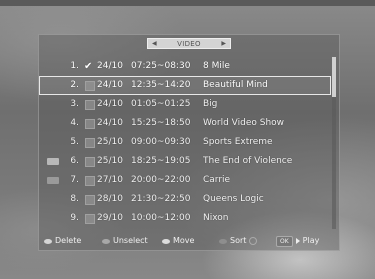 The width and height of the screenshot is (375, 279). I want to click on item-date: 28/10, so click(110, 199).